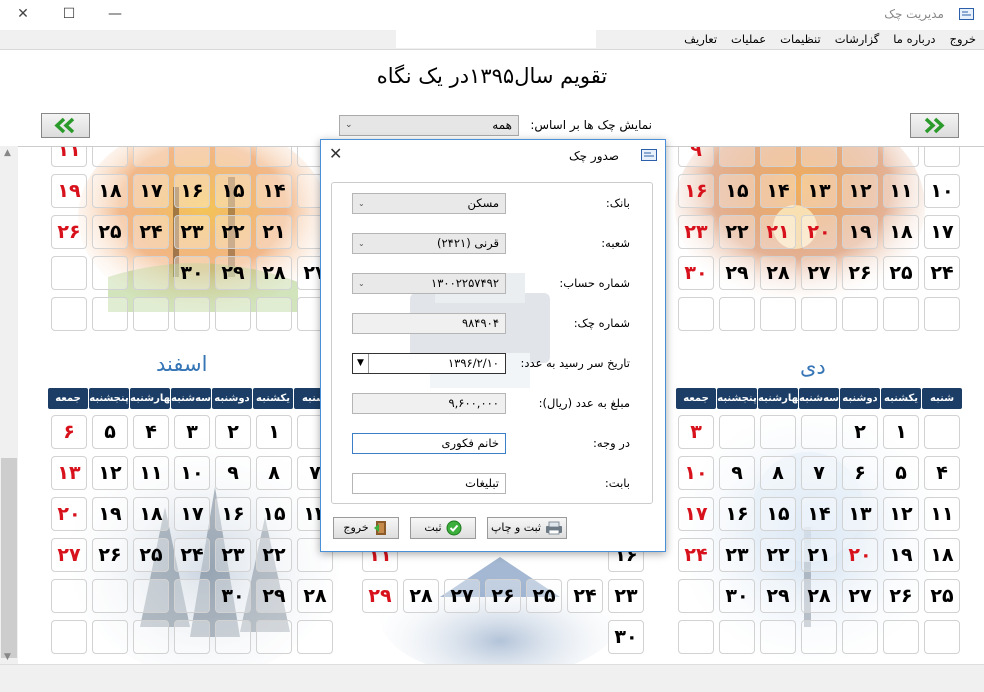 The image size is (984, 692). What do you see at coordinates (192, 432) in the screenshot?
I see `esfand-day-cell: ۳` at bounding box center [192, 432].